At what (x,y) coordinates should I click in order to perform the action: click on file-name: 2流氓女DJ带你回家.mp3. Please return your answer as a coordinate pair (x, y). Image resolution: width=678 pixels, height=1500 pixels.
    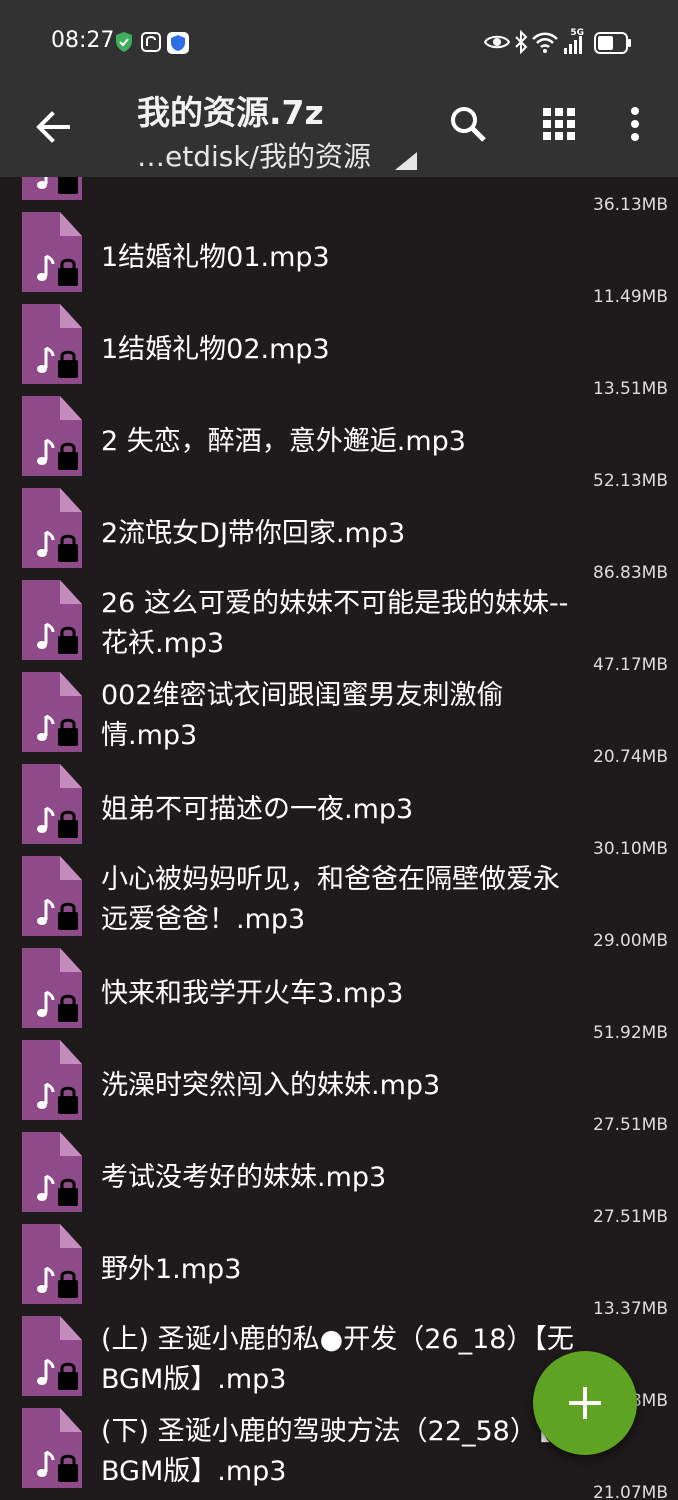
    Looking at the image, I should click on (253, 533).